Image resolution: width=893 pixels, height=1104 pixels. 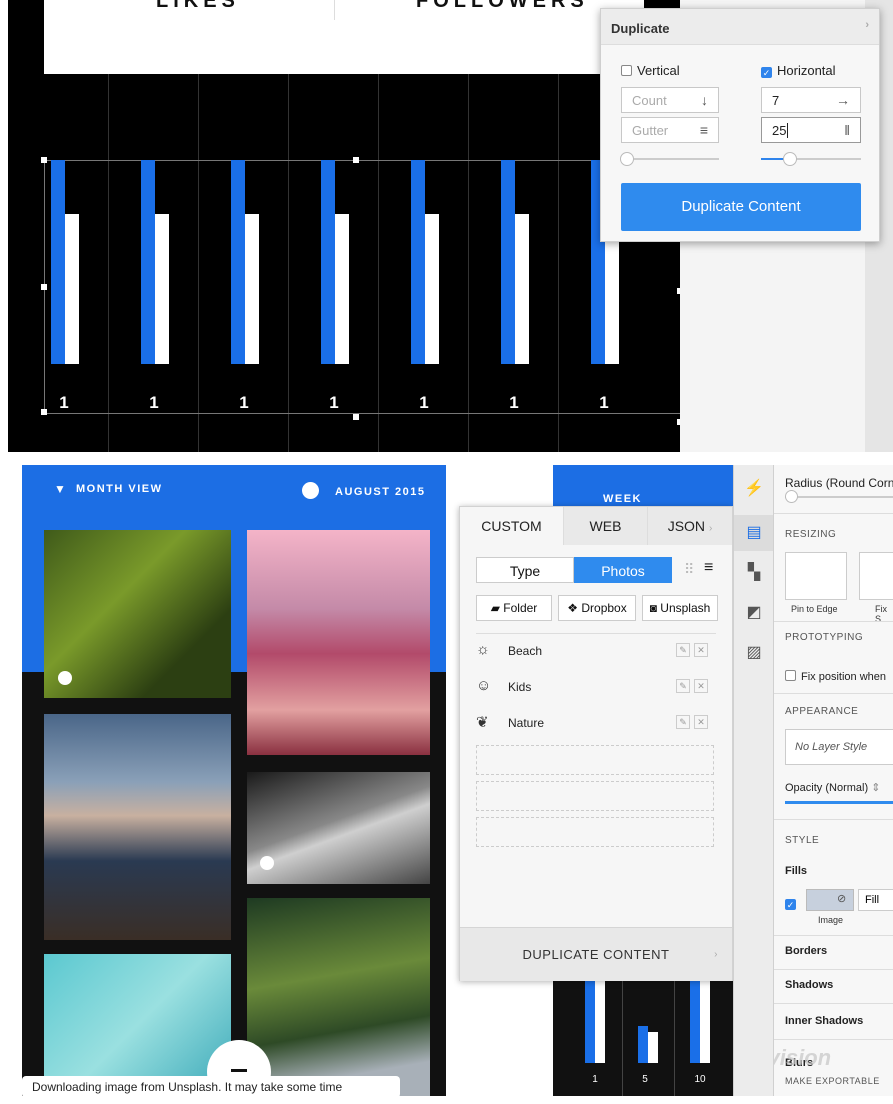 What do you see at coordinates (514, 608) in the screenshot?
I see `folder-button: ▰ Folder` at bounding box center [514, 608].